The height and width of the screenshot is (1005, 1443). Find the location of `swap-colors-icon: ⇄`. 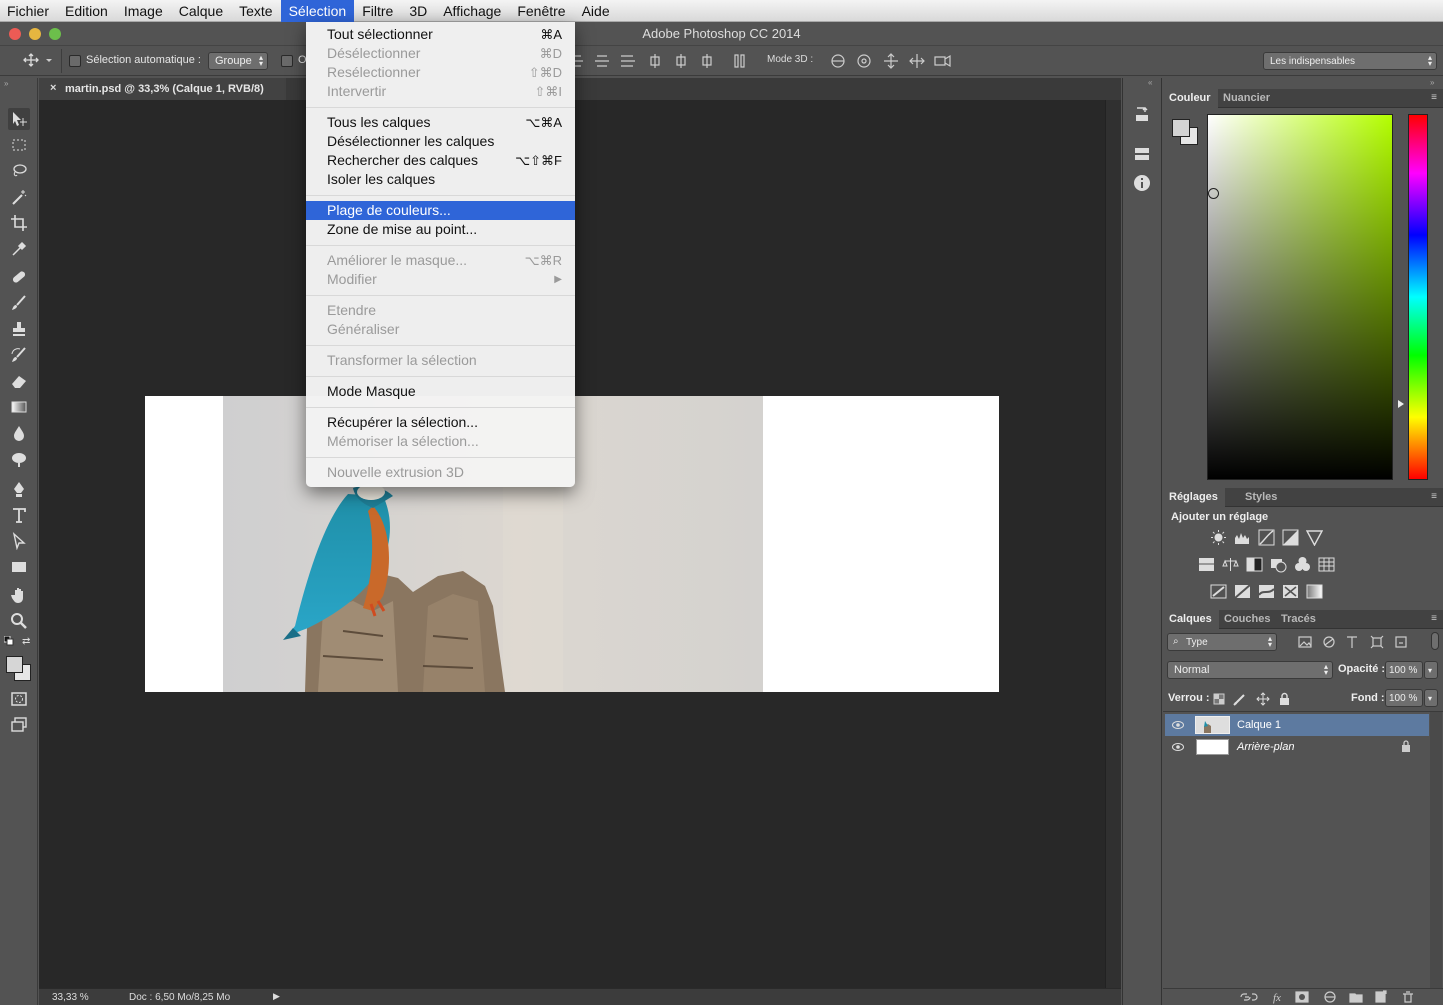

swap-colors-icon: ⇄ is located at coordinates (26, 641).